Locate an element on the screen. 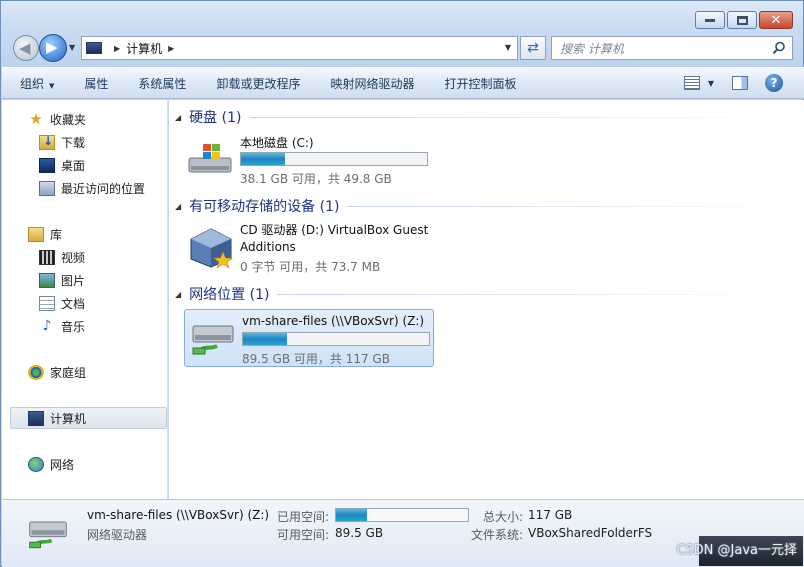  drive-c: 本地磁盘 (C:) 38.1 GB 可用，共 49.8 GB is located at coordinates (308, 159).